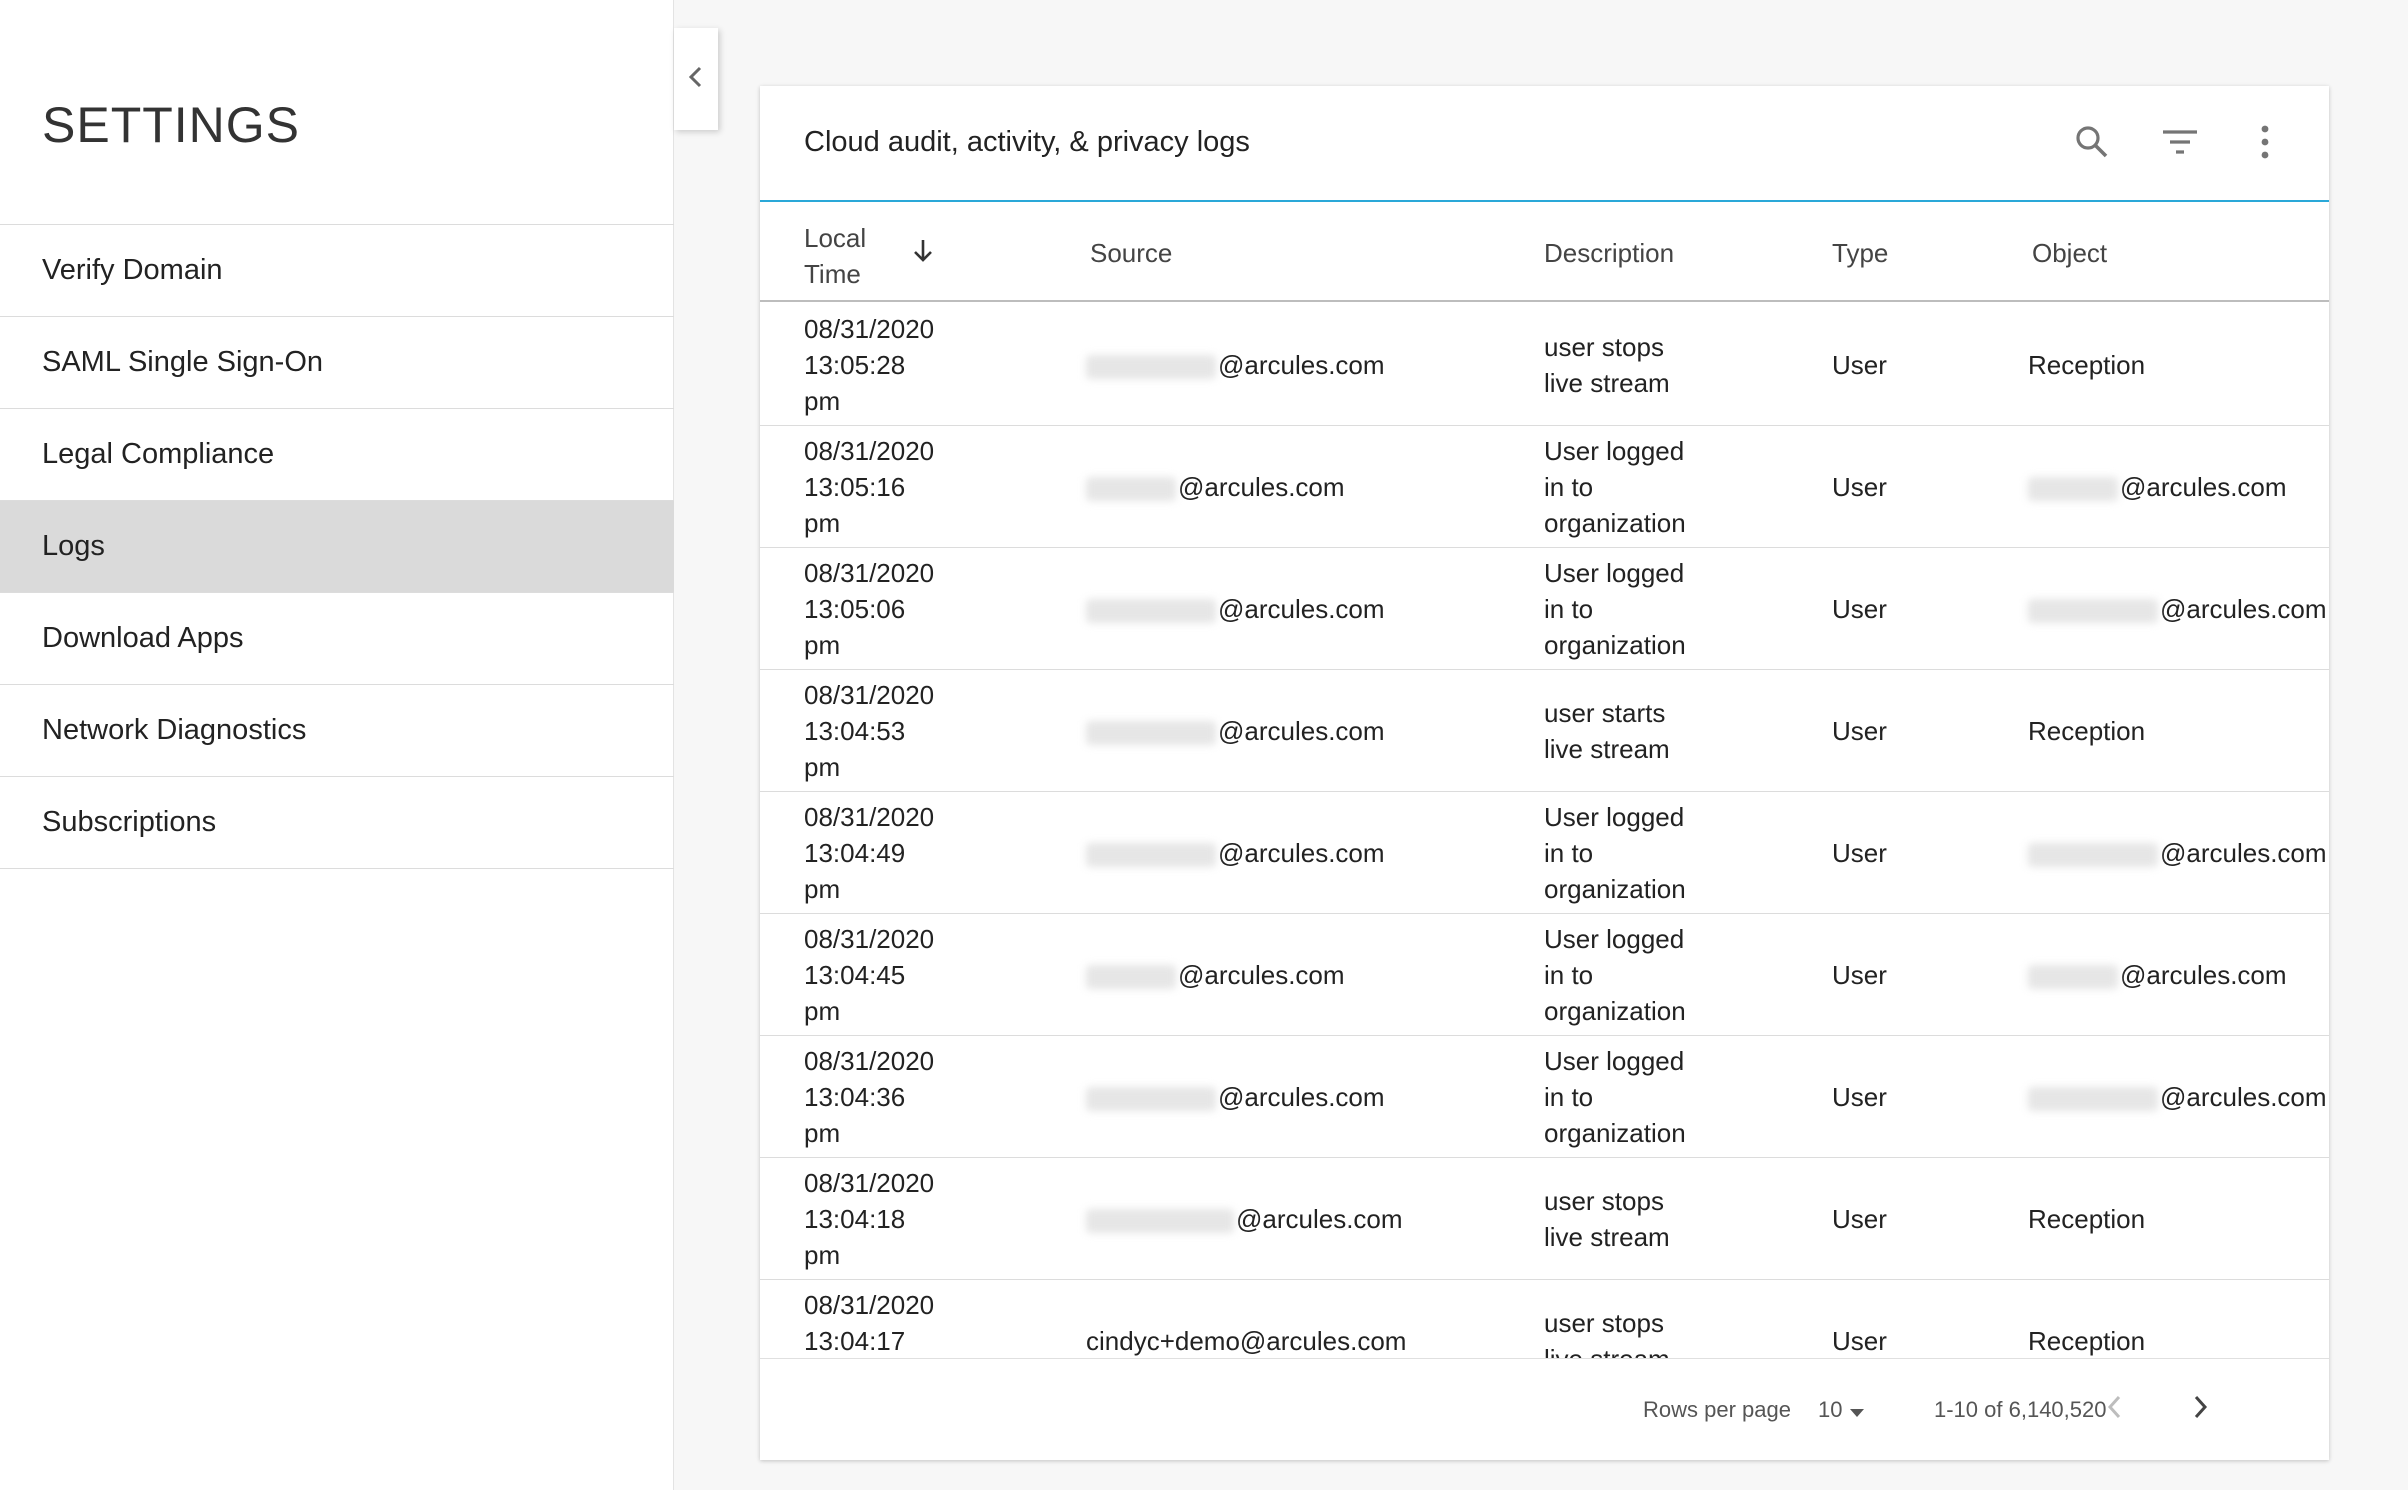 The image size is (2408, 1490). What do you see at coordinates (337, 731) in the screenshot?
I see `sidebar-item-network-diagnostics: Network Diagnostics` at bounding box center [337, 731].